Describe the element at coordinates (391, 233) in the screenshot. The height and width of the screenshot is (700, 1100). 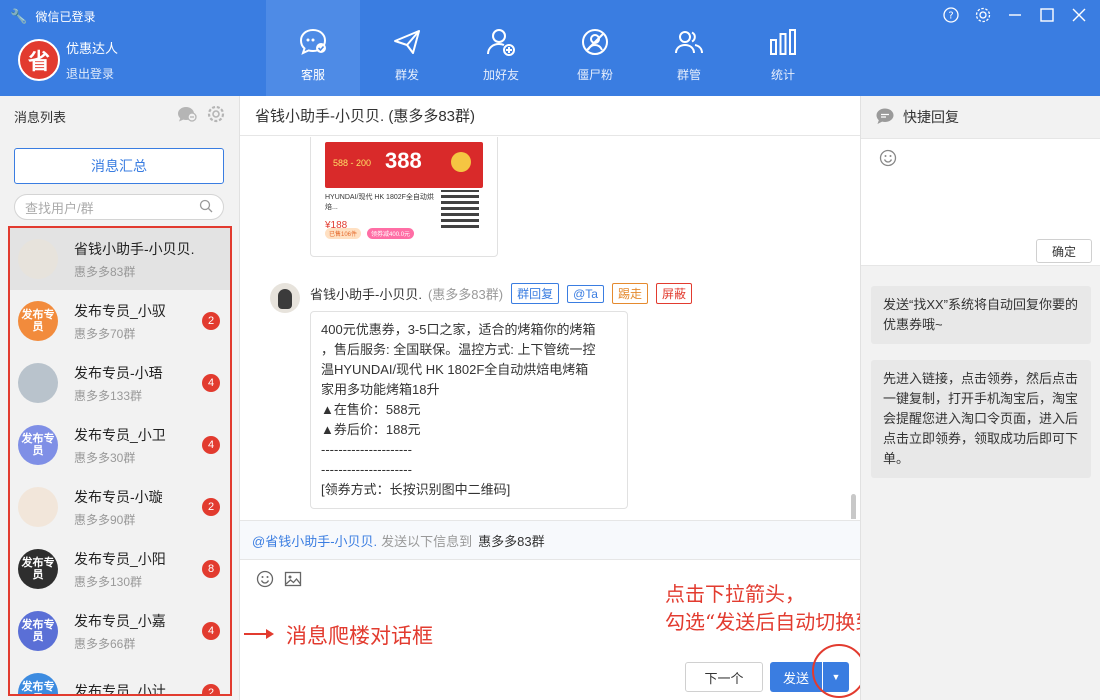
I see `coupon-tag: 领券减400.0元` at that location.